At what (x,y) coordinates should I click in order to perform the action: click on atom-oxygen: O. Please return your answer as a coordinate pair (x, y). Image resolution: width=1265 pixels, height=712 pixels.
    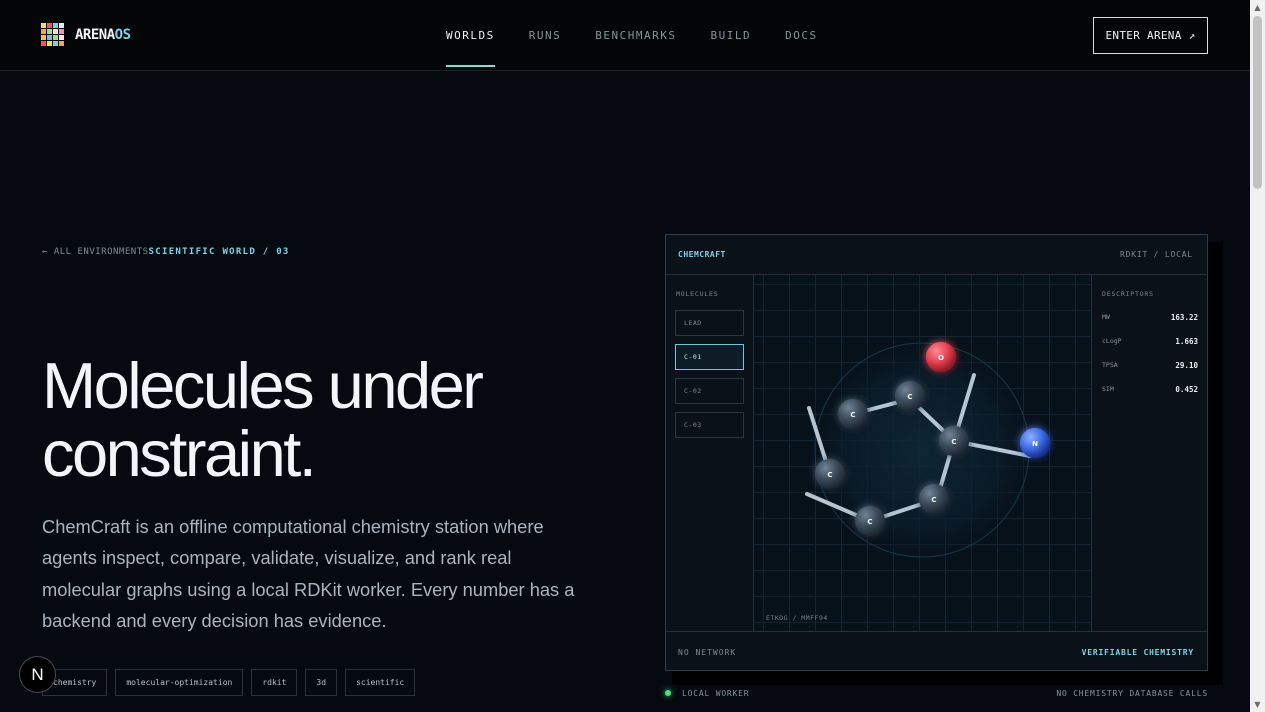
    Looking at the image, I should click on (941, 357).